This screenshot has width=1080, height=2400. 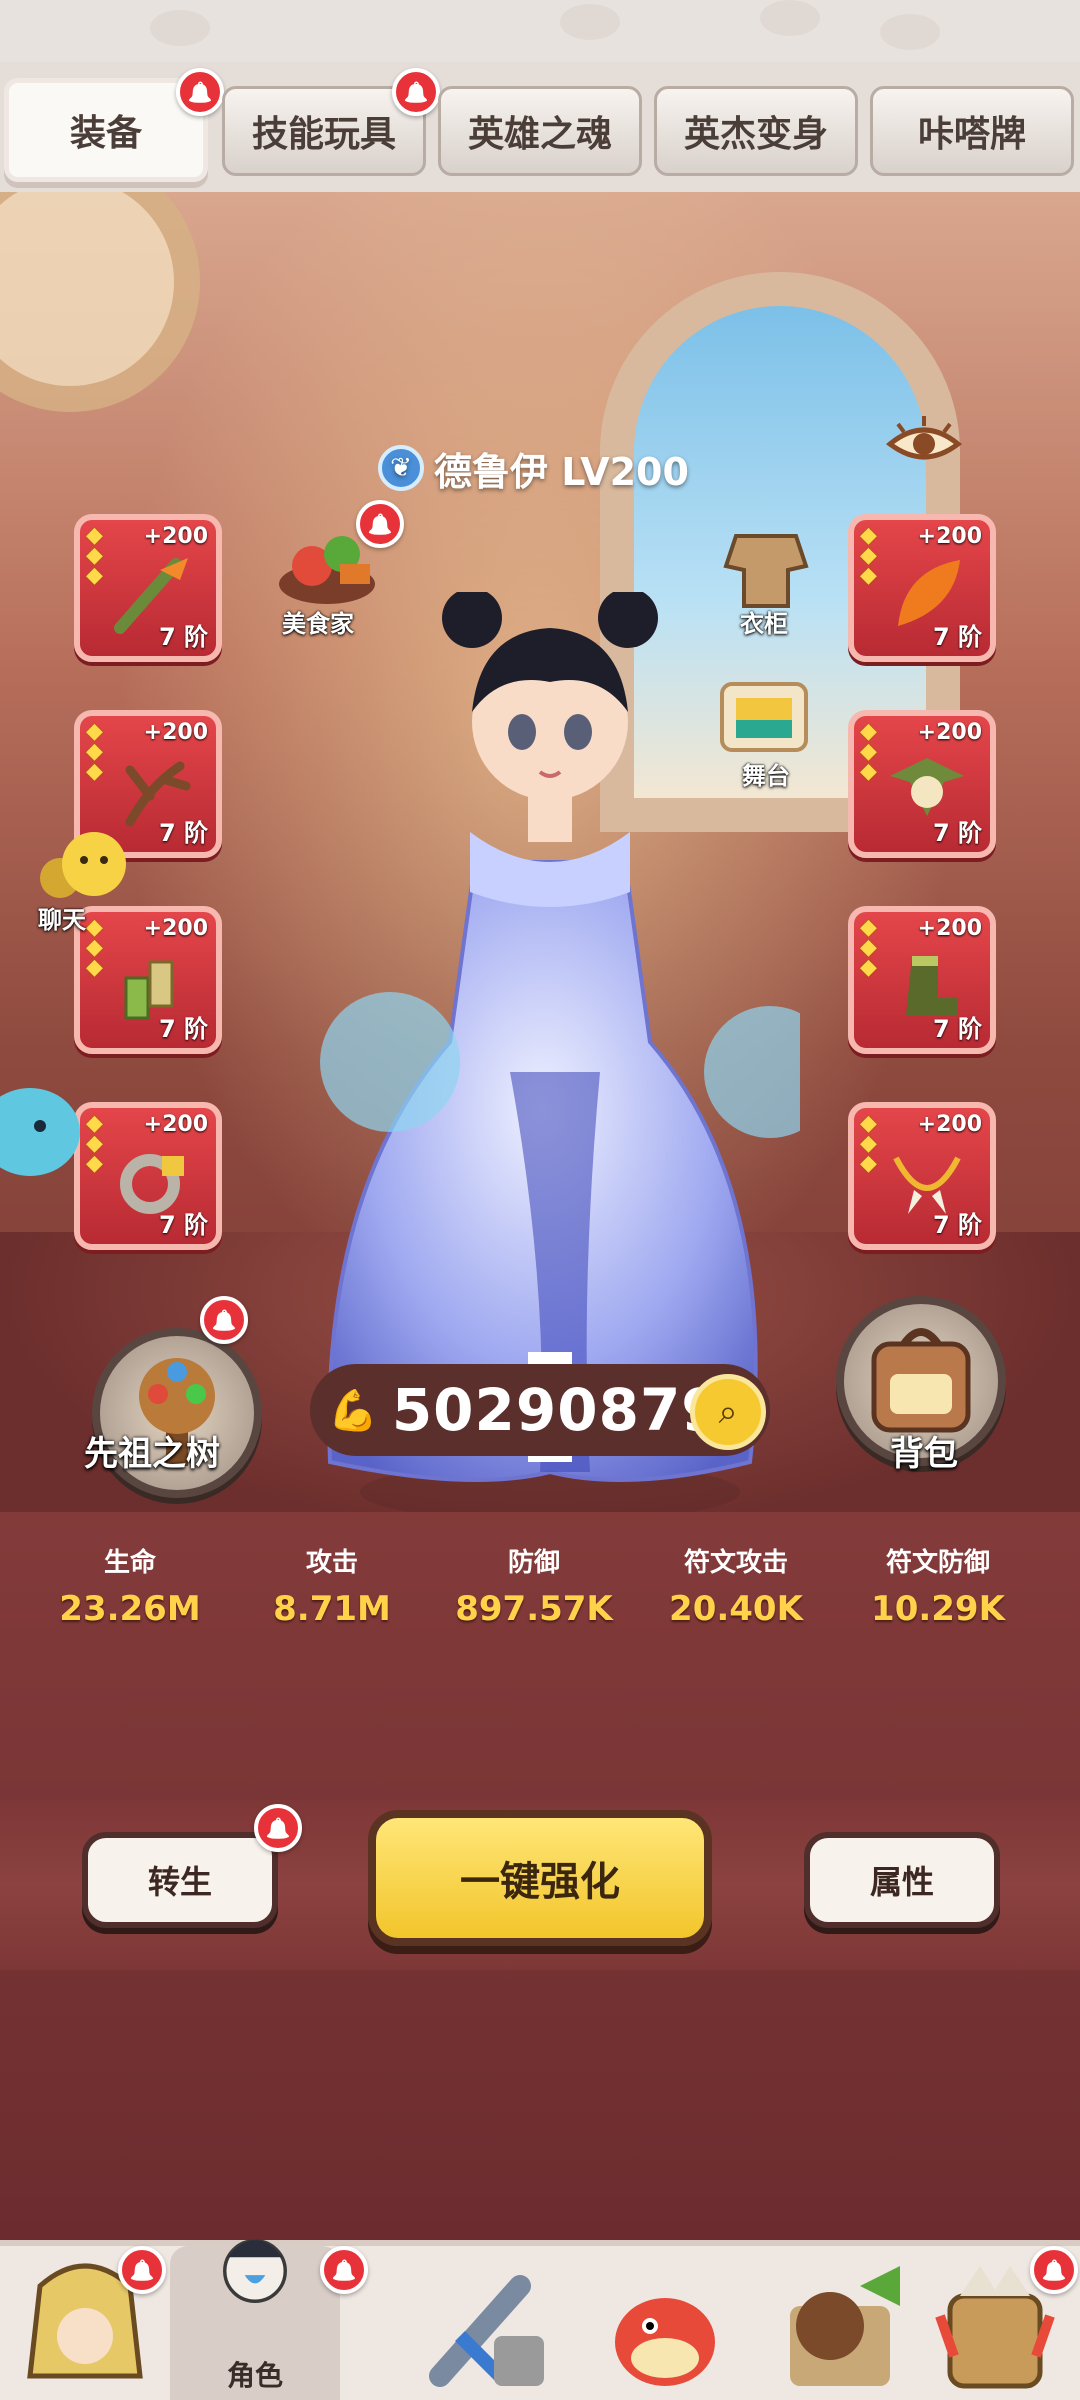 I want to click on dino-pet-icon, so click(x=665, y=2342).